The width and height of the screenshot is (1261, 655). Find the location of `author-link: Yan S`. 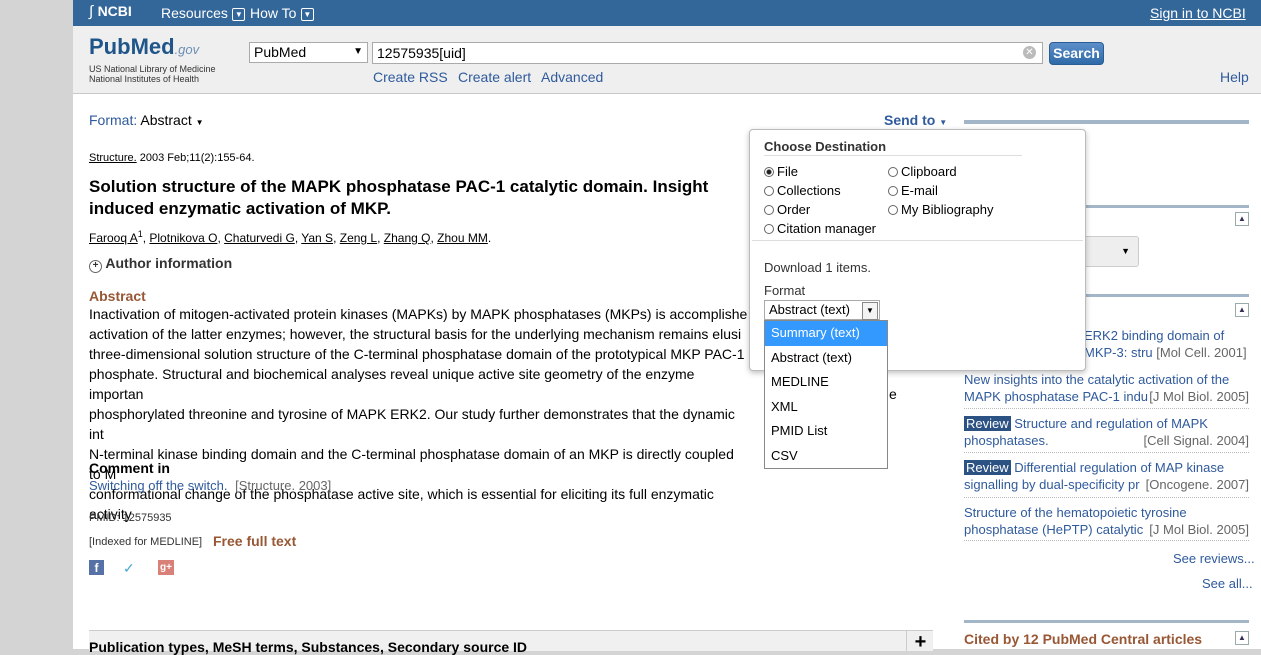

author-link: Yan S is located at coordinates (317, 238).